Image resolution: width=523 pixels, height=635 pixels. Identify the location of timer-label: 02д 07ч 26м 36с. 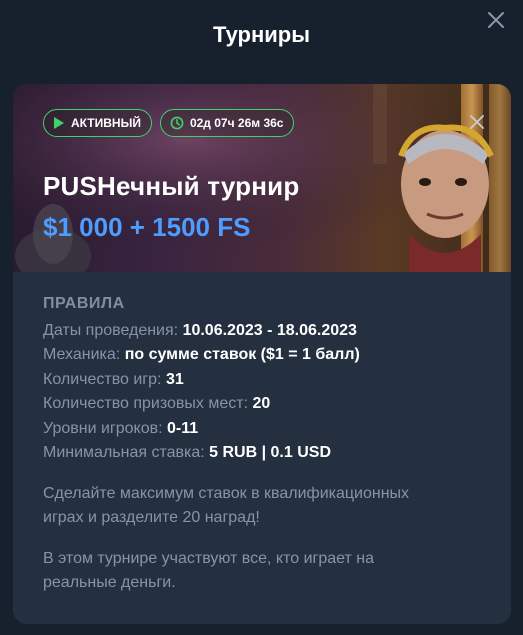
(236, 123).